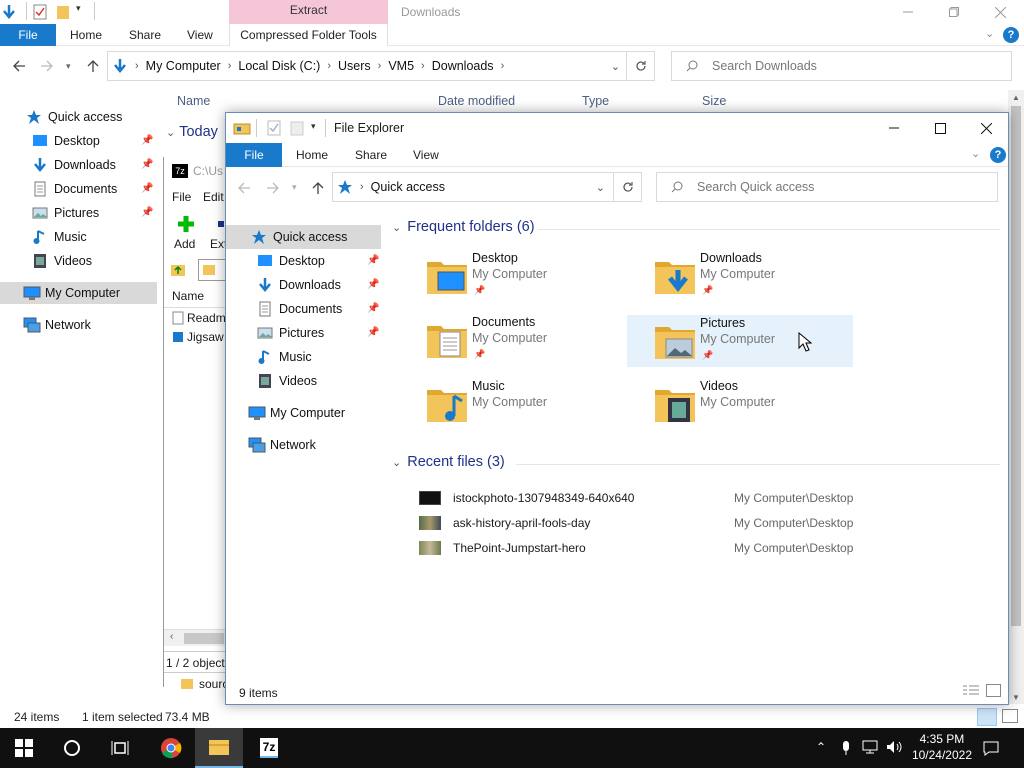 The height and width of the screenshot is (768, 1024). Describe the element at coordinates (199, 318) in the screenshot. I see `7zip-row: Readm` at that location.